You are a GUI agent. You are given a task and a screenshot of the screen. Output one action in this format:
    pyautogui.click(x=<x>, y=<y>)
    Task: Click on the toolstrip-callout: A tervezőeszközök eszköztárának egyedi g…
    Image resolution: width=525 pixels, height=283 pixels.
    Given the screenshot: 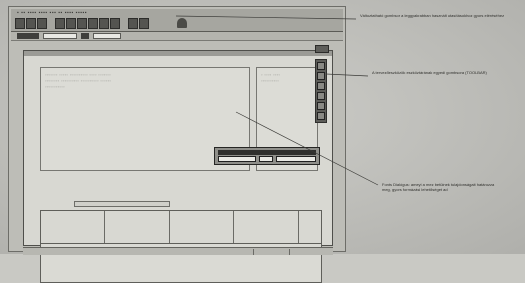 What is the action you would take?
    pyautogui.click(x=429, y=72)
    